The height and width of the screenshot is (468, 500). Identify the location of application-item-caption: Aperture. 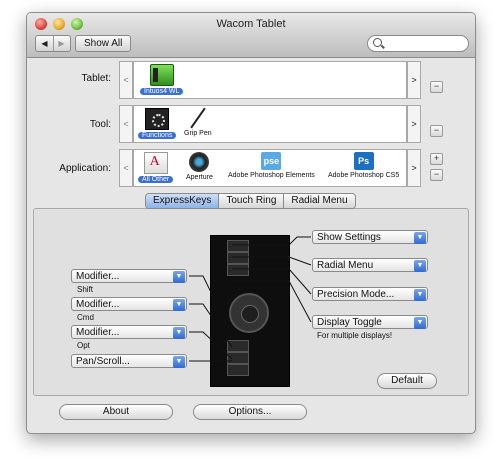
(199, 177).